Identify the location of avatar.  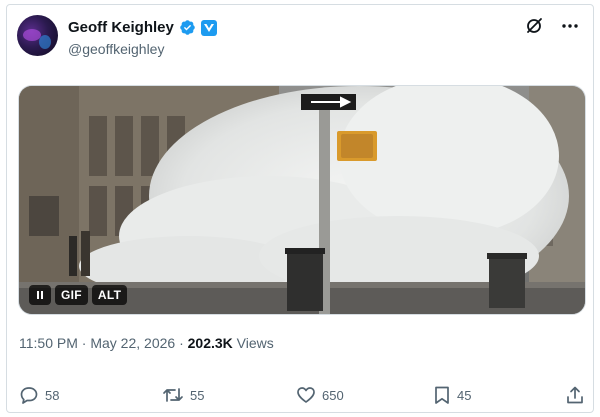
(37, 35).